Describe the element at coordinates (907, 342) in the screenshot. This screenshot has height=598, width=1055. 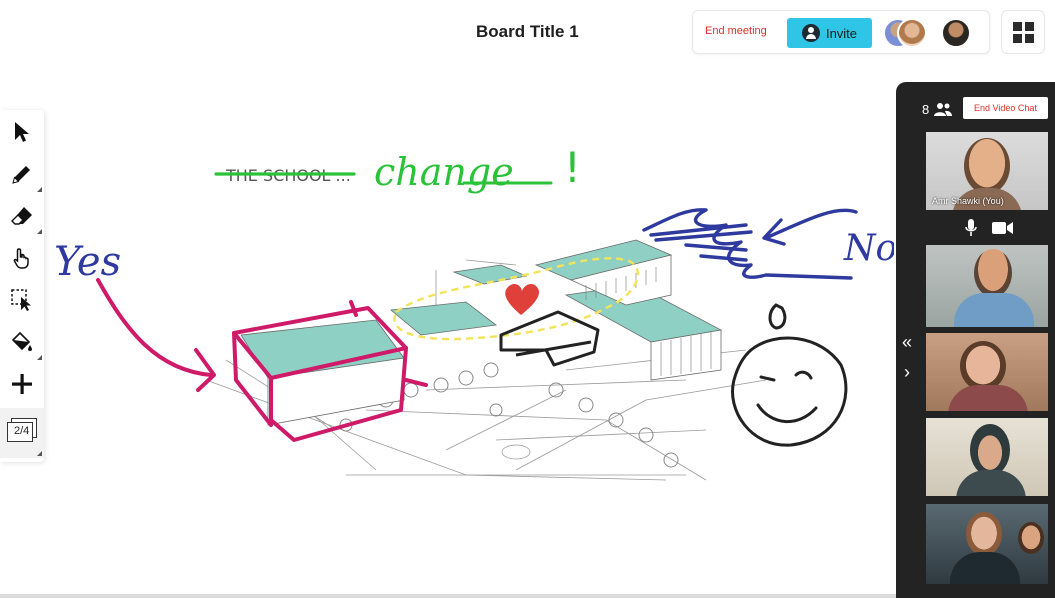
I see `double-chevron-left-icon: «` at that location.